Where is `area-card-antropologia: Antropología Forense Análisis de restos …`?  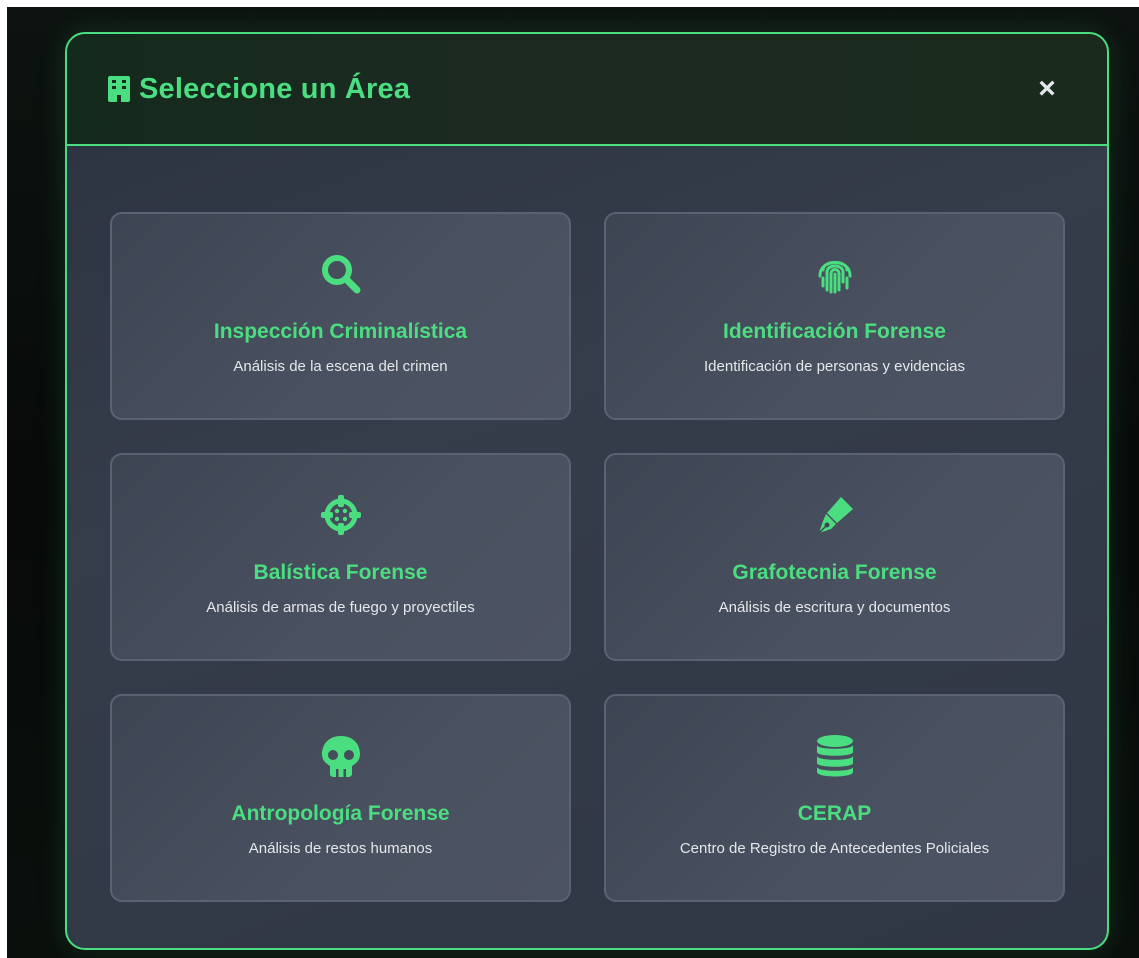 area-card-antropologia: Antropología Forense Análisis de restos … is located at coordinates (340, 798).